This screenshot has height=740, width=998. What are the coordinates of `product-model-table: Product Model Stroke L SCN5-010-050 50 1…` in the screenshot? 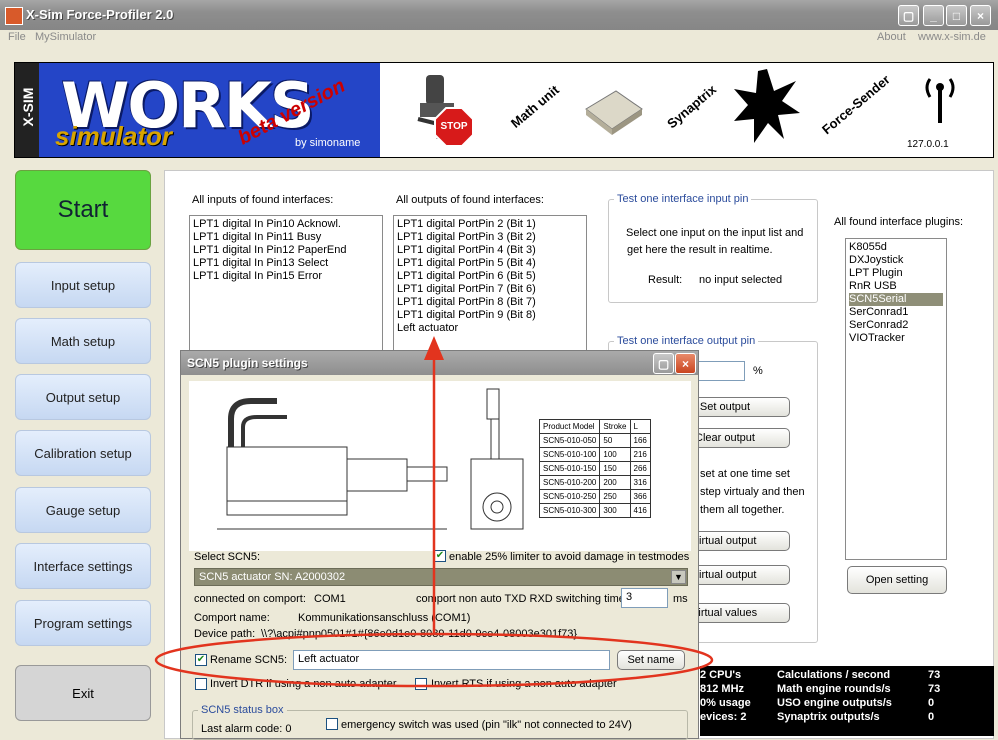 It's located at (594, 468).